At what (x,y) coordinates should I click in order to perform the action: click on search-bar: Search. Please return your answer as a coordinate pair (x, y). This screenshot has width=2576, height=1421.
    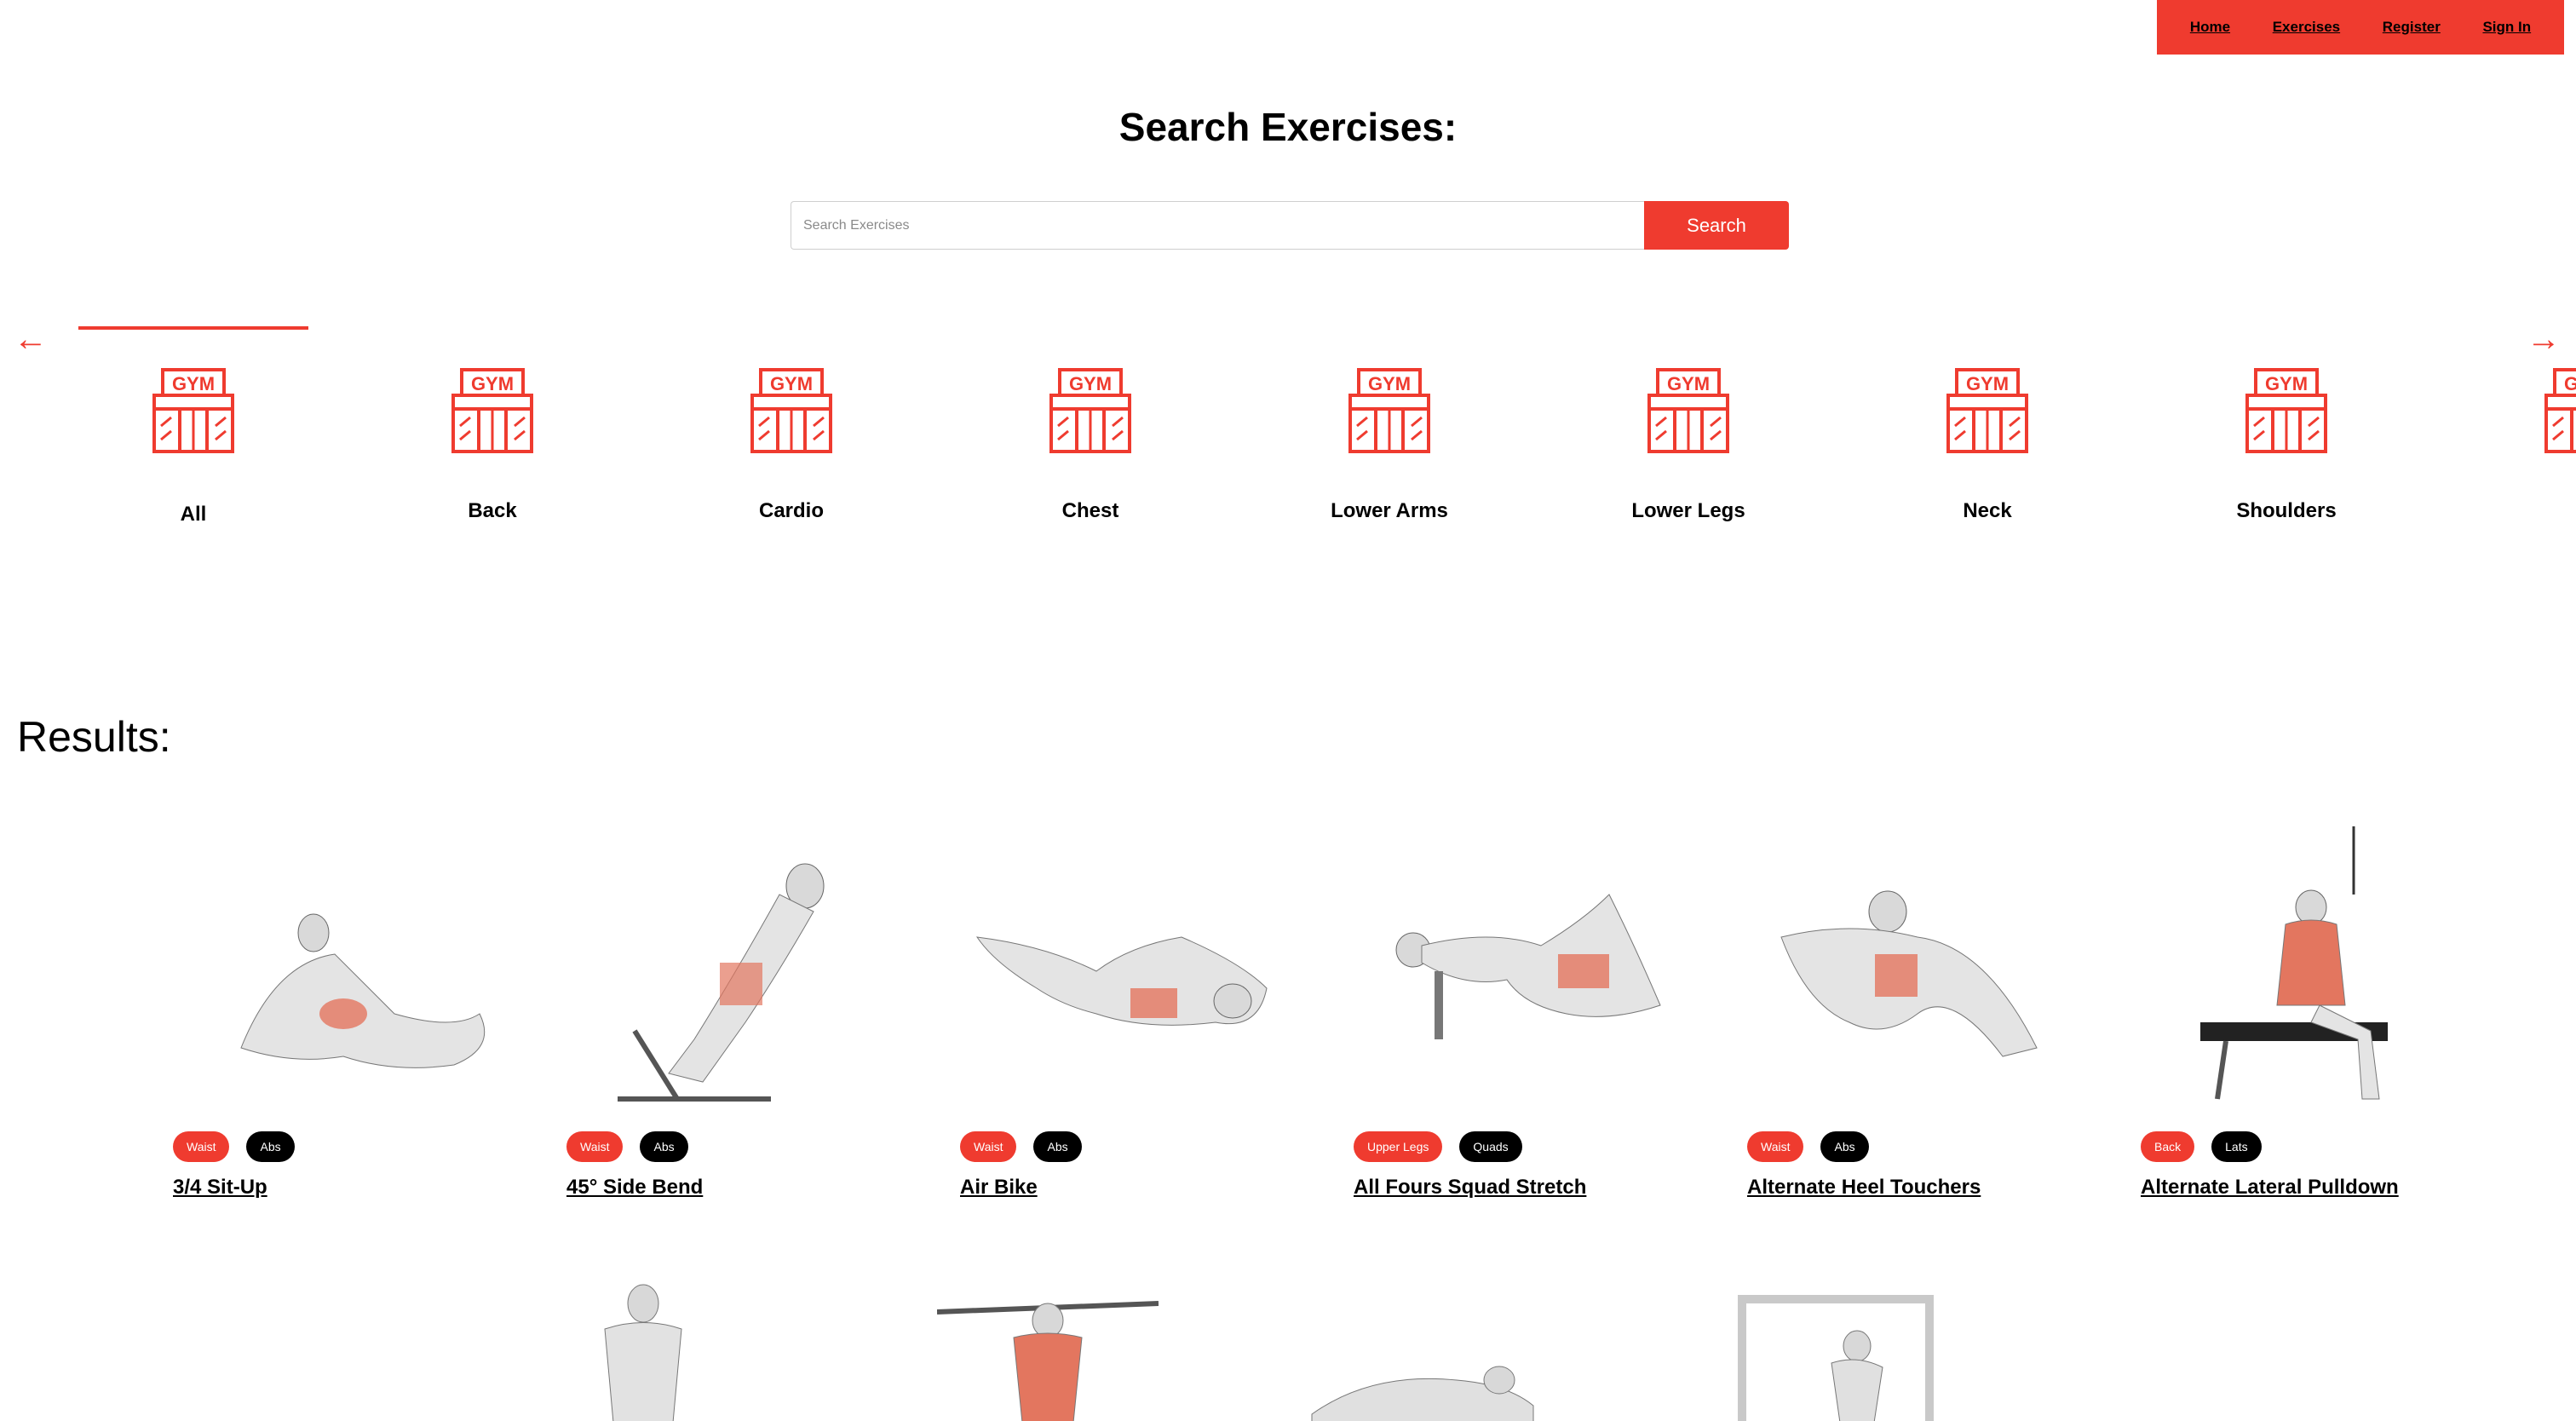
    Looking at the image, I should click on (1290, 225).